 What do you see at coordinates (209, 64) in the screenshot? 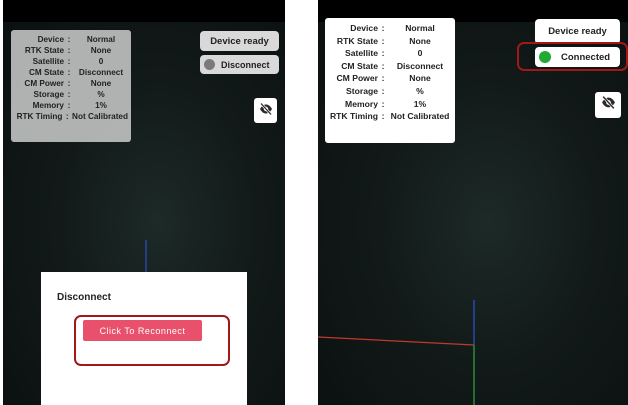
I see `connection-status-dot` at bounding box center [209, 64].